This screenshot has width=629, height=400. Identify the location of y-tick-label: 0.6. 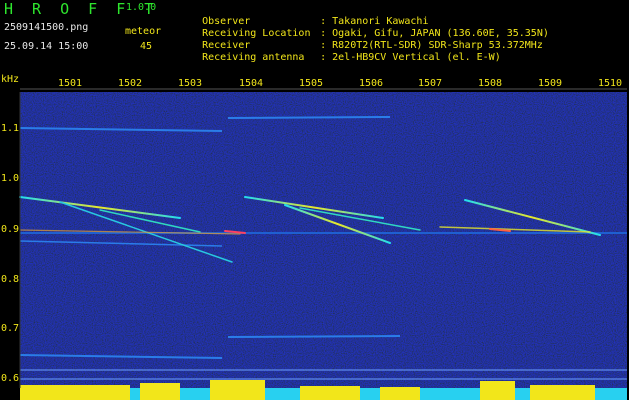
(10, 378).